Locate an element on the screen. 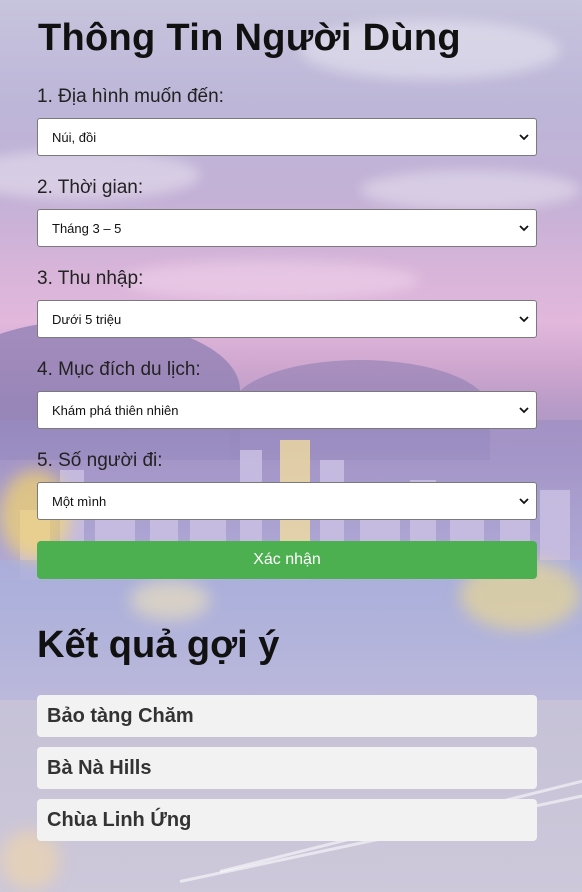 The image size is (582, 892). purpose-select: Khám phá thiên nhiên is located at coordinates (287, 410).